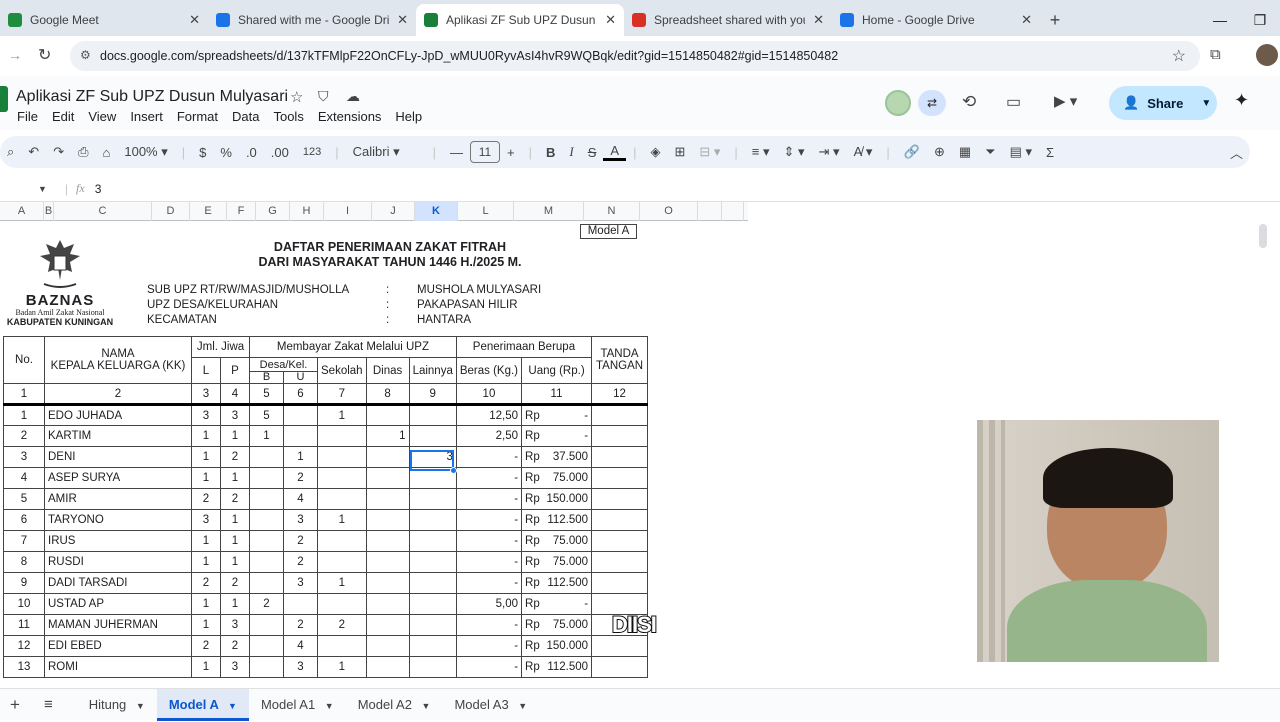 This screenshot has height=722, width=1280. I want to click on version-history-icon: ⟲, so click(969, 102).